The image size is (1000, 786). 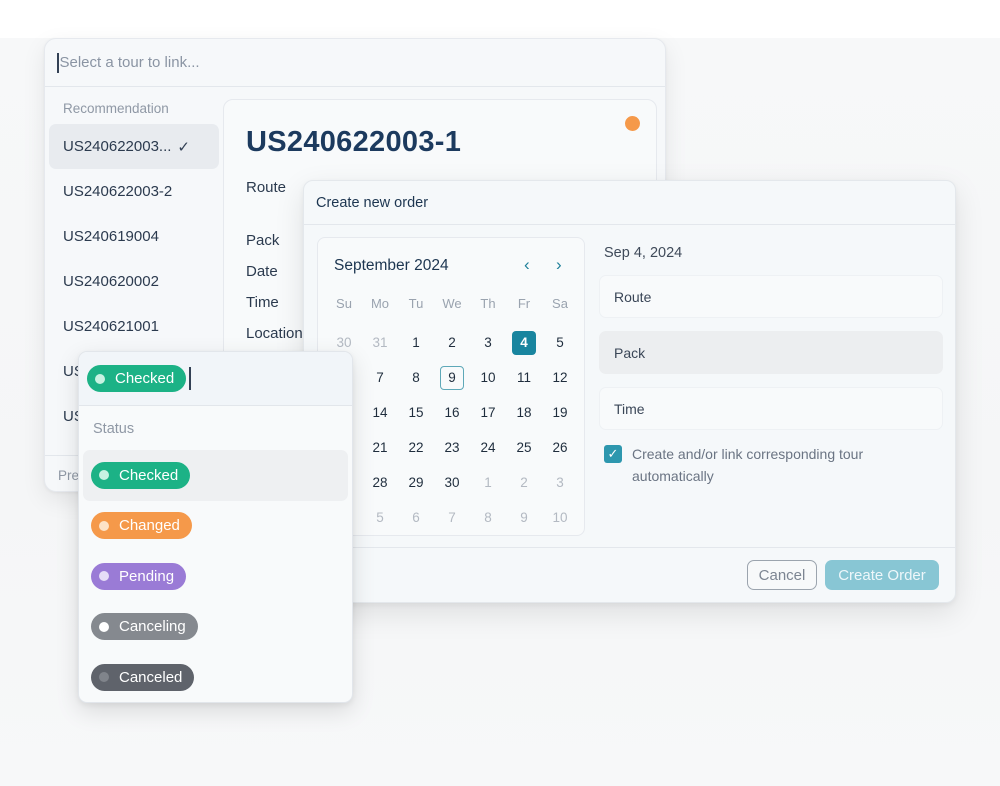 I want to click on calendar-day-number: 5, so click(x=380, y=517).